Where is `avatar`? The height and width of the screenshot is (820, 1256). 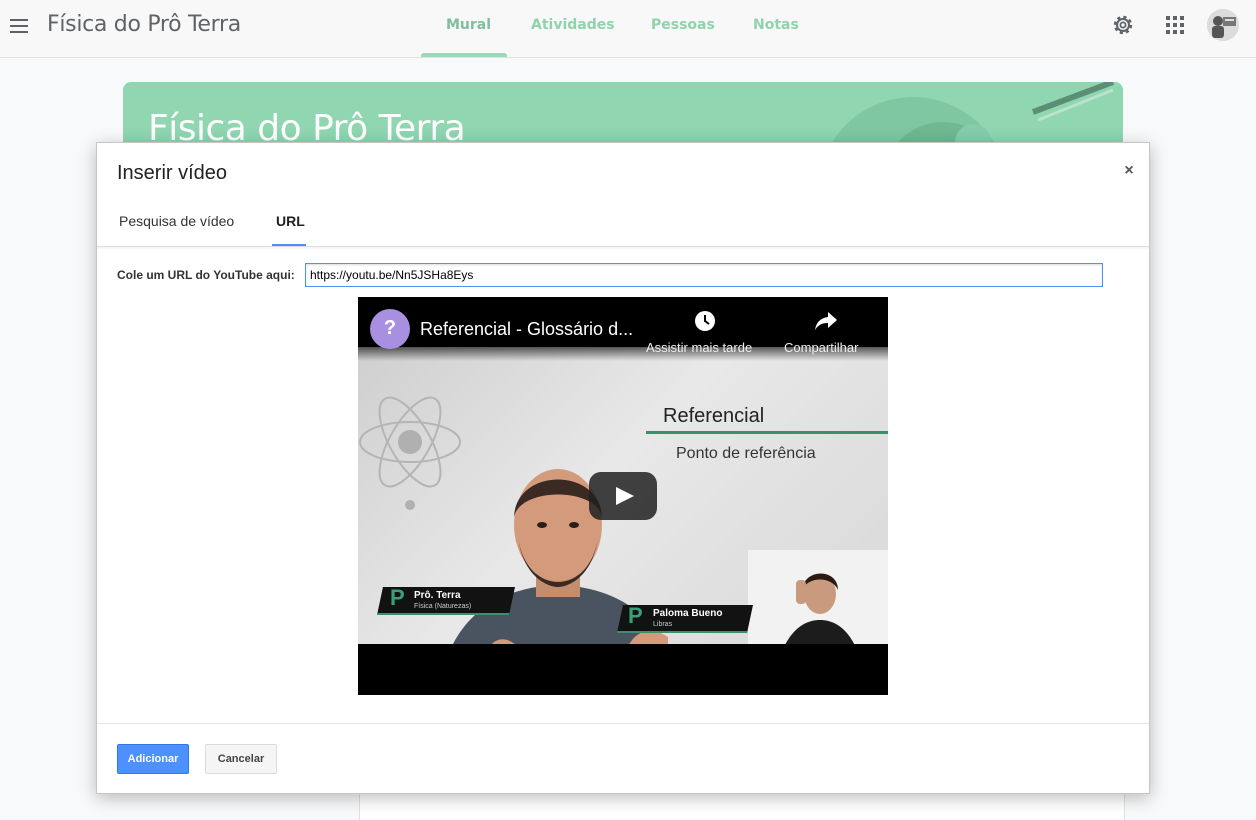 avatar is located at coordinates (1223, 25).